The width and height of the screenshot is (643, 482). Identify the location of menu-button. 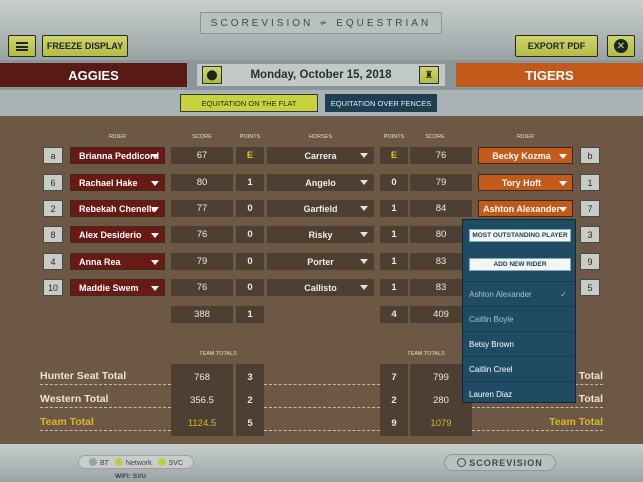
(22, 46).